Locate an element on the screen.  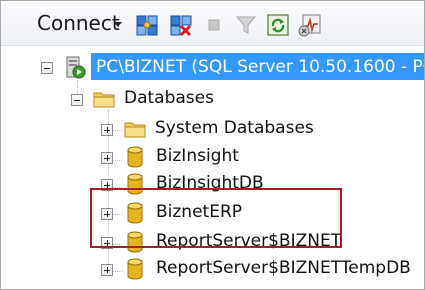
database-label: ReportServer$BIZNET is located at coordinates (248, 241).